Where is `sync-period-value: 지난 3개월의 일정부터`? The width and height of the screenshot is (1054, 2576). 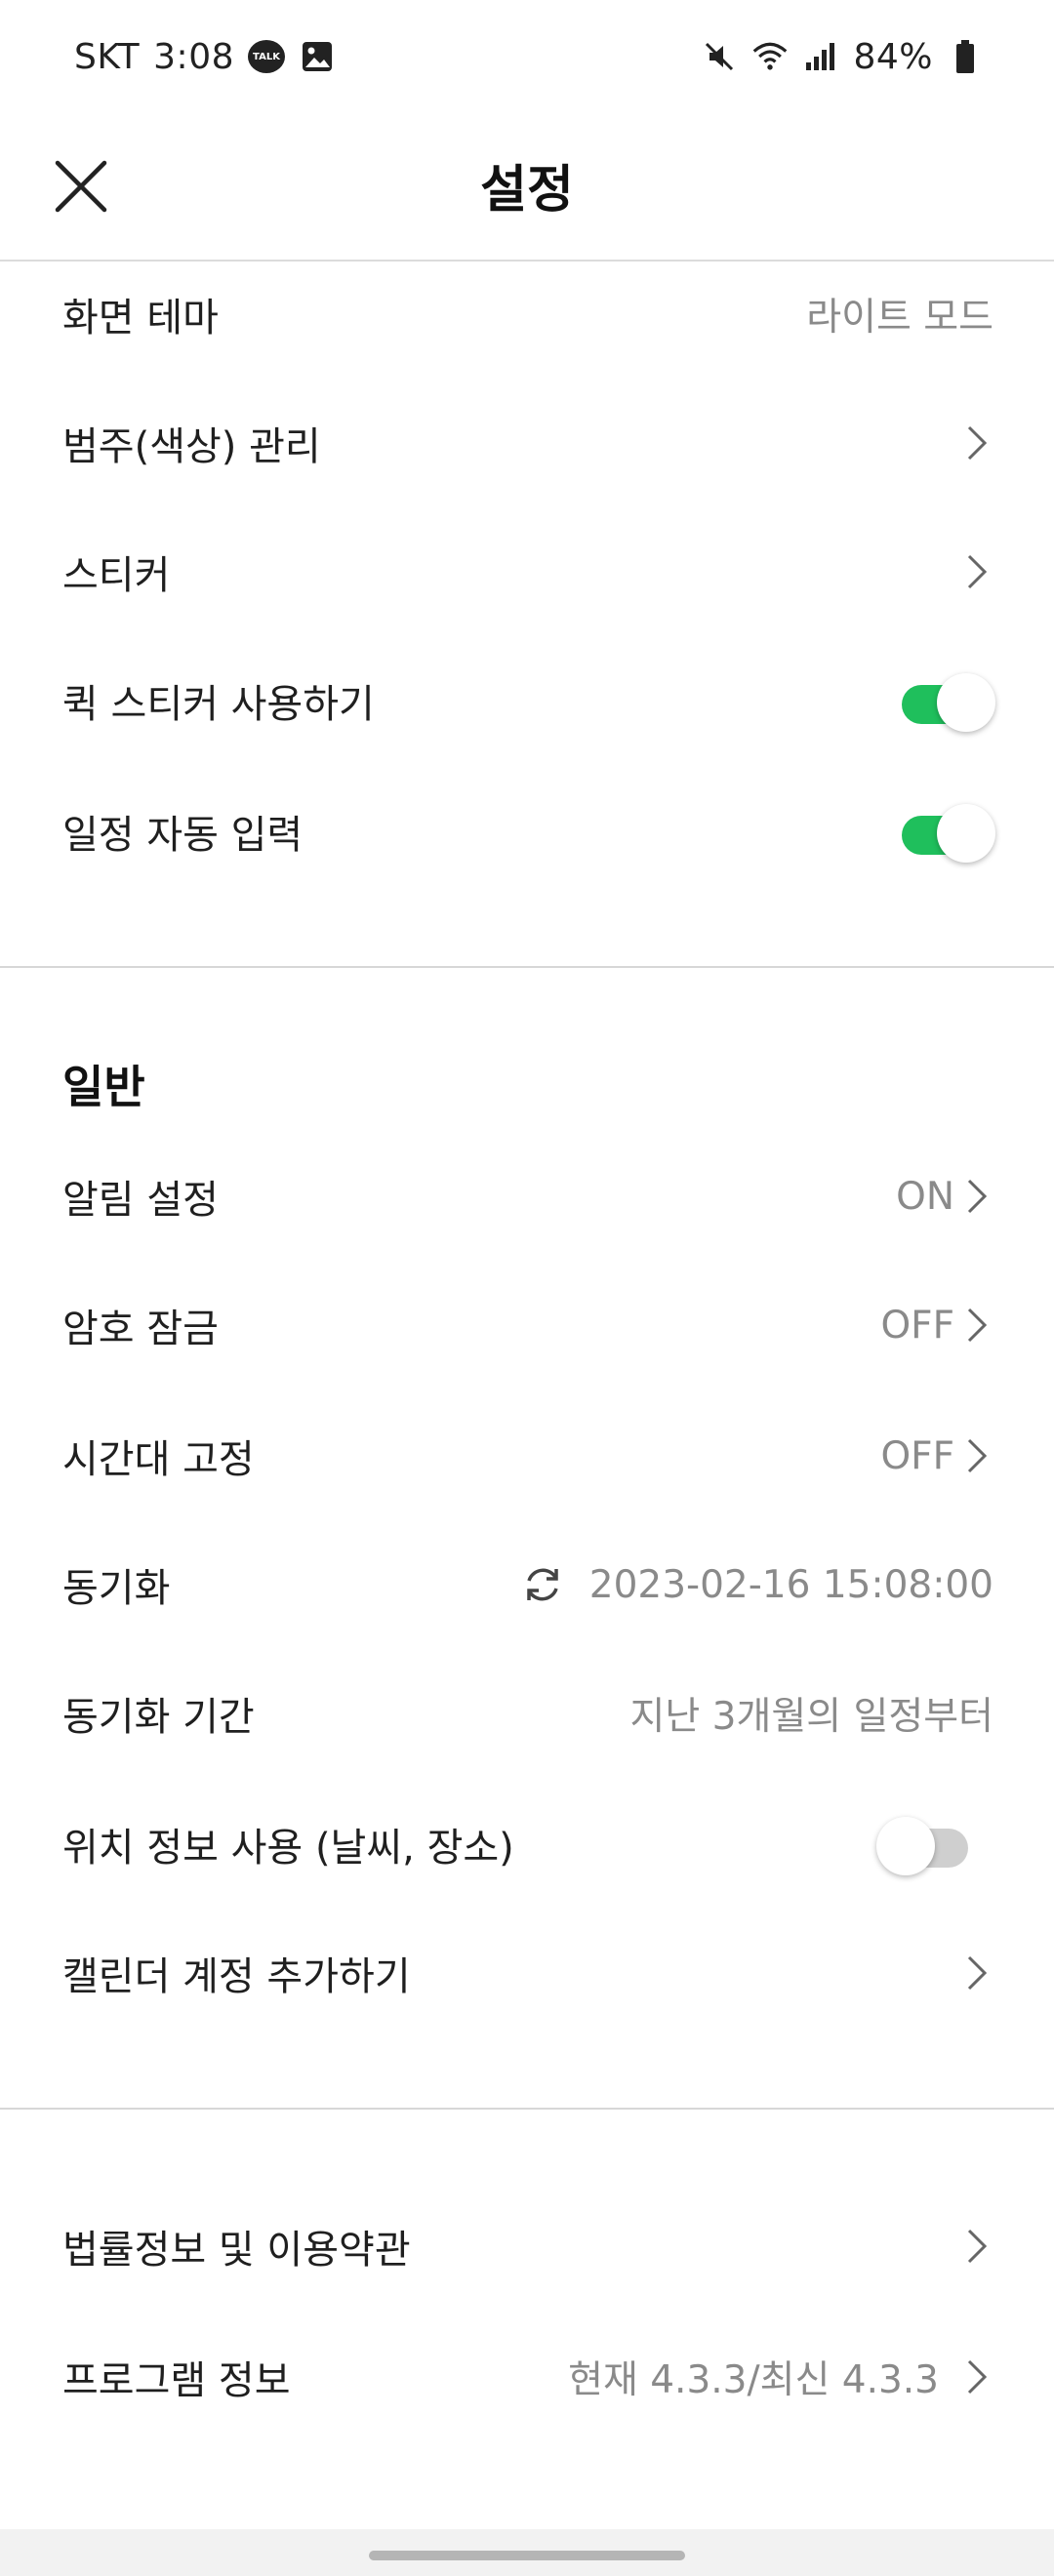
sync-period-value: 지난 3개월의 일정부터 is located at coordinates (811, 1717).